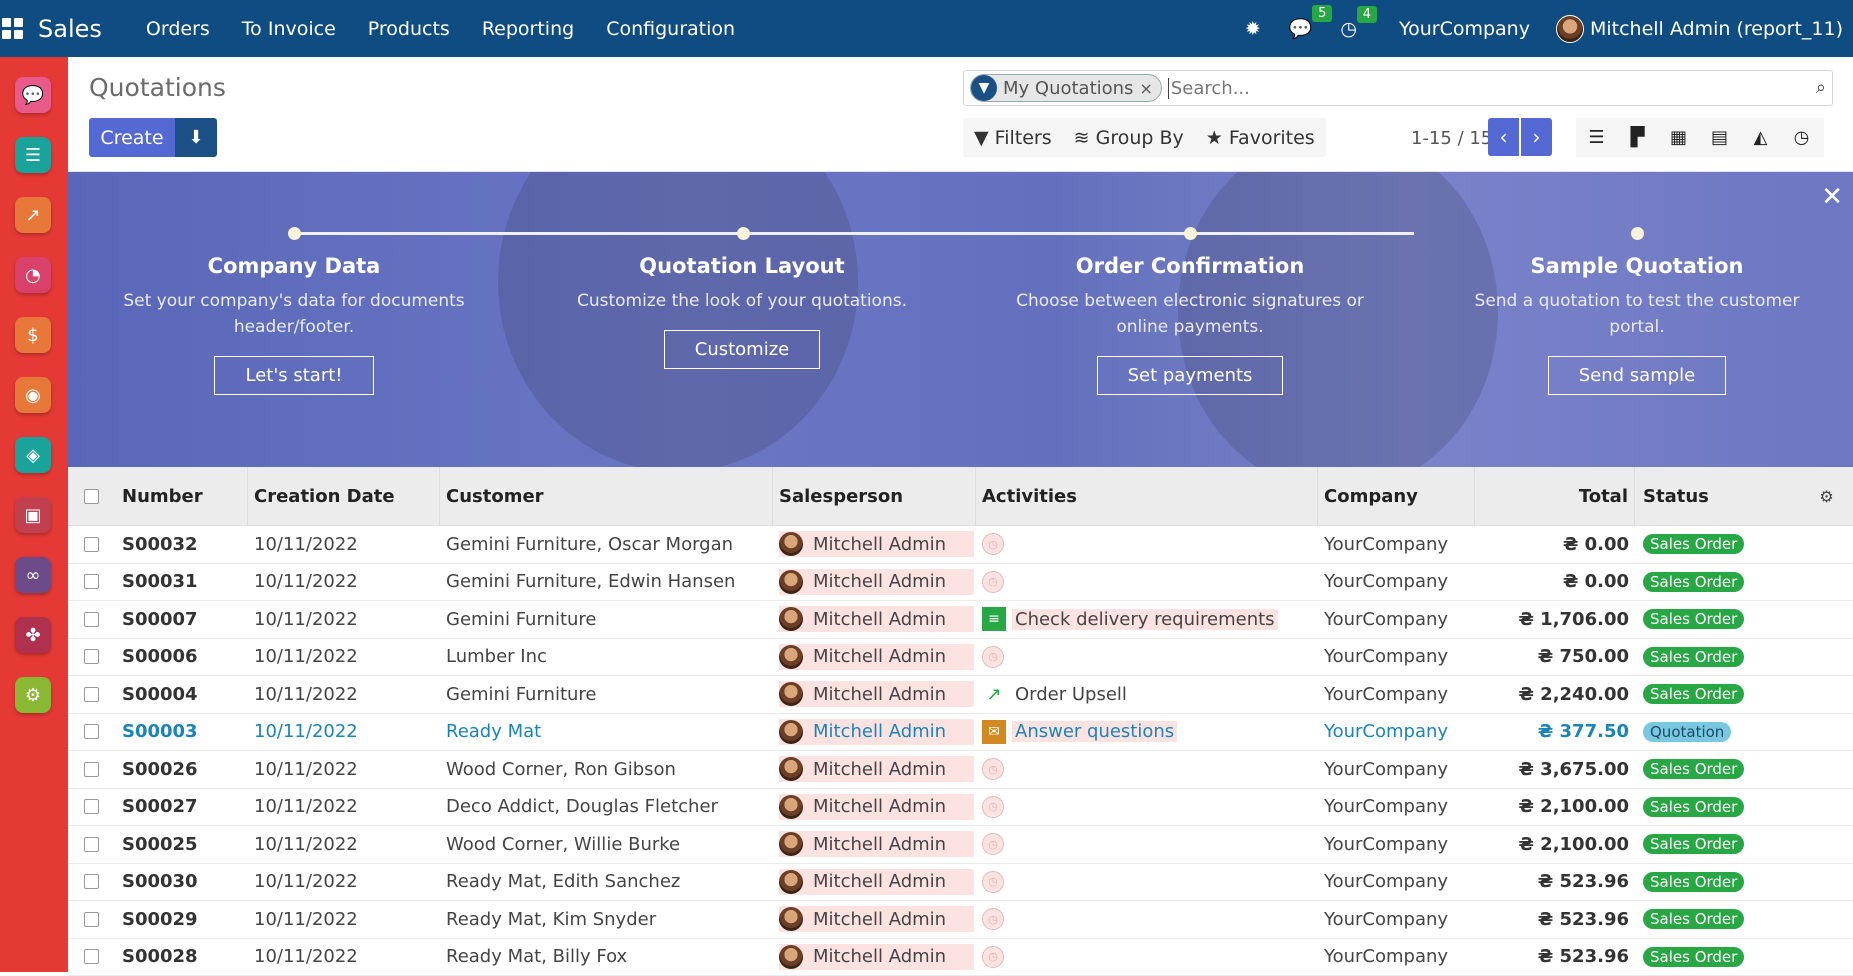  Describe the element at coordinates (1013, 138) in the screenshot. I see `filters-button: ▼ Filters` at that location.